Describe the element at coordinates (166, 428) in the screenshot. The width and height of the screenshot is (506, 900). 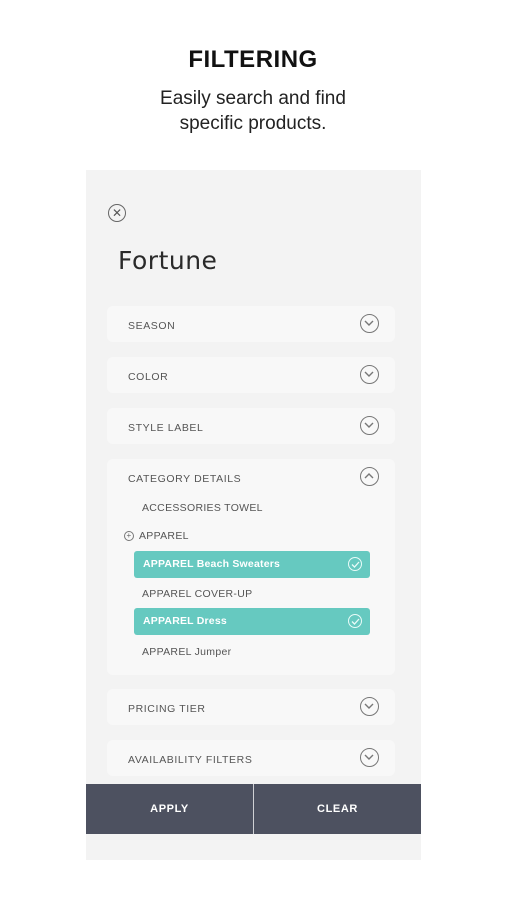
I see `section-label: STYLE LABEL` at that location.